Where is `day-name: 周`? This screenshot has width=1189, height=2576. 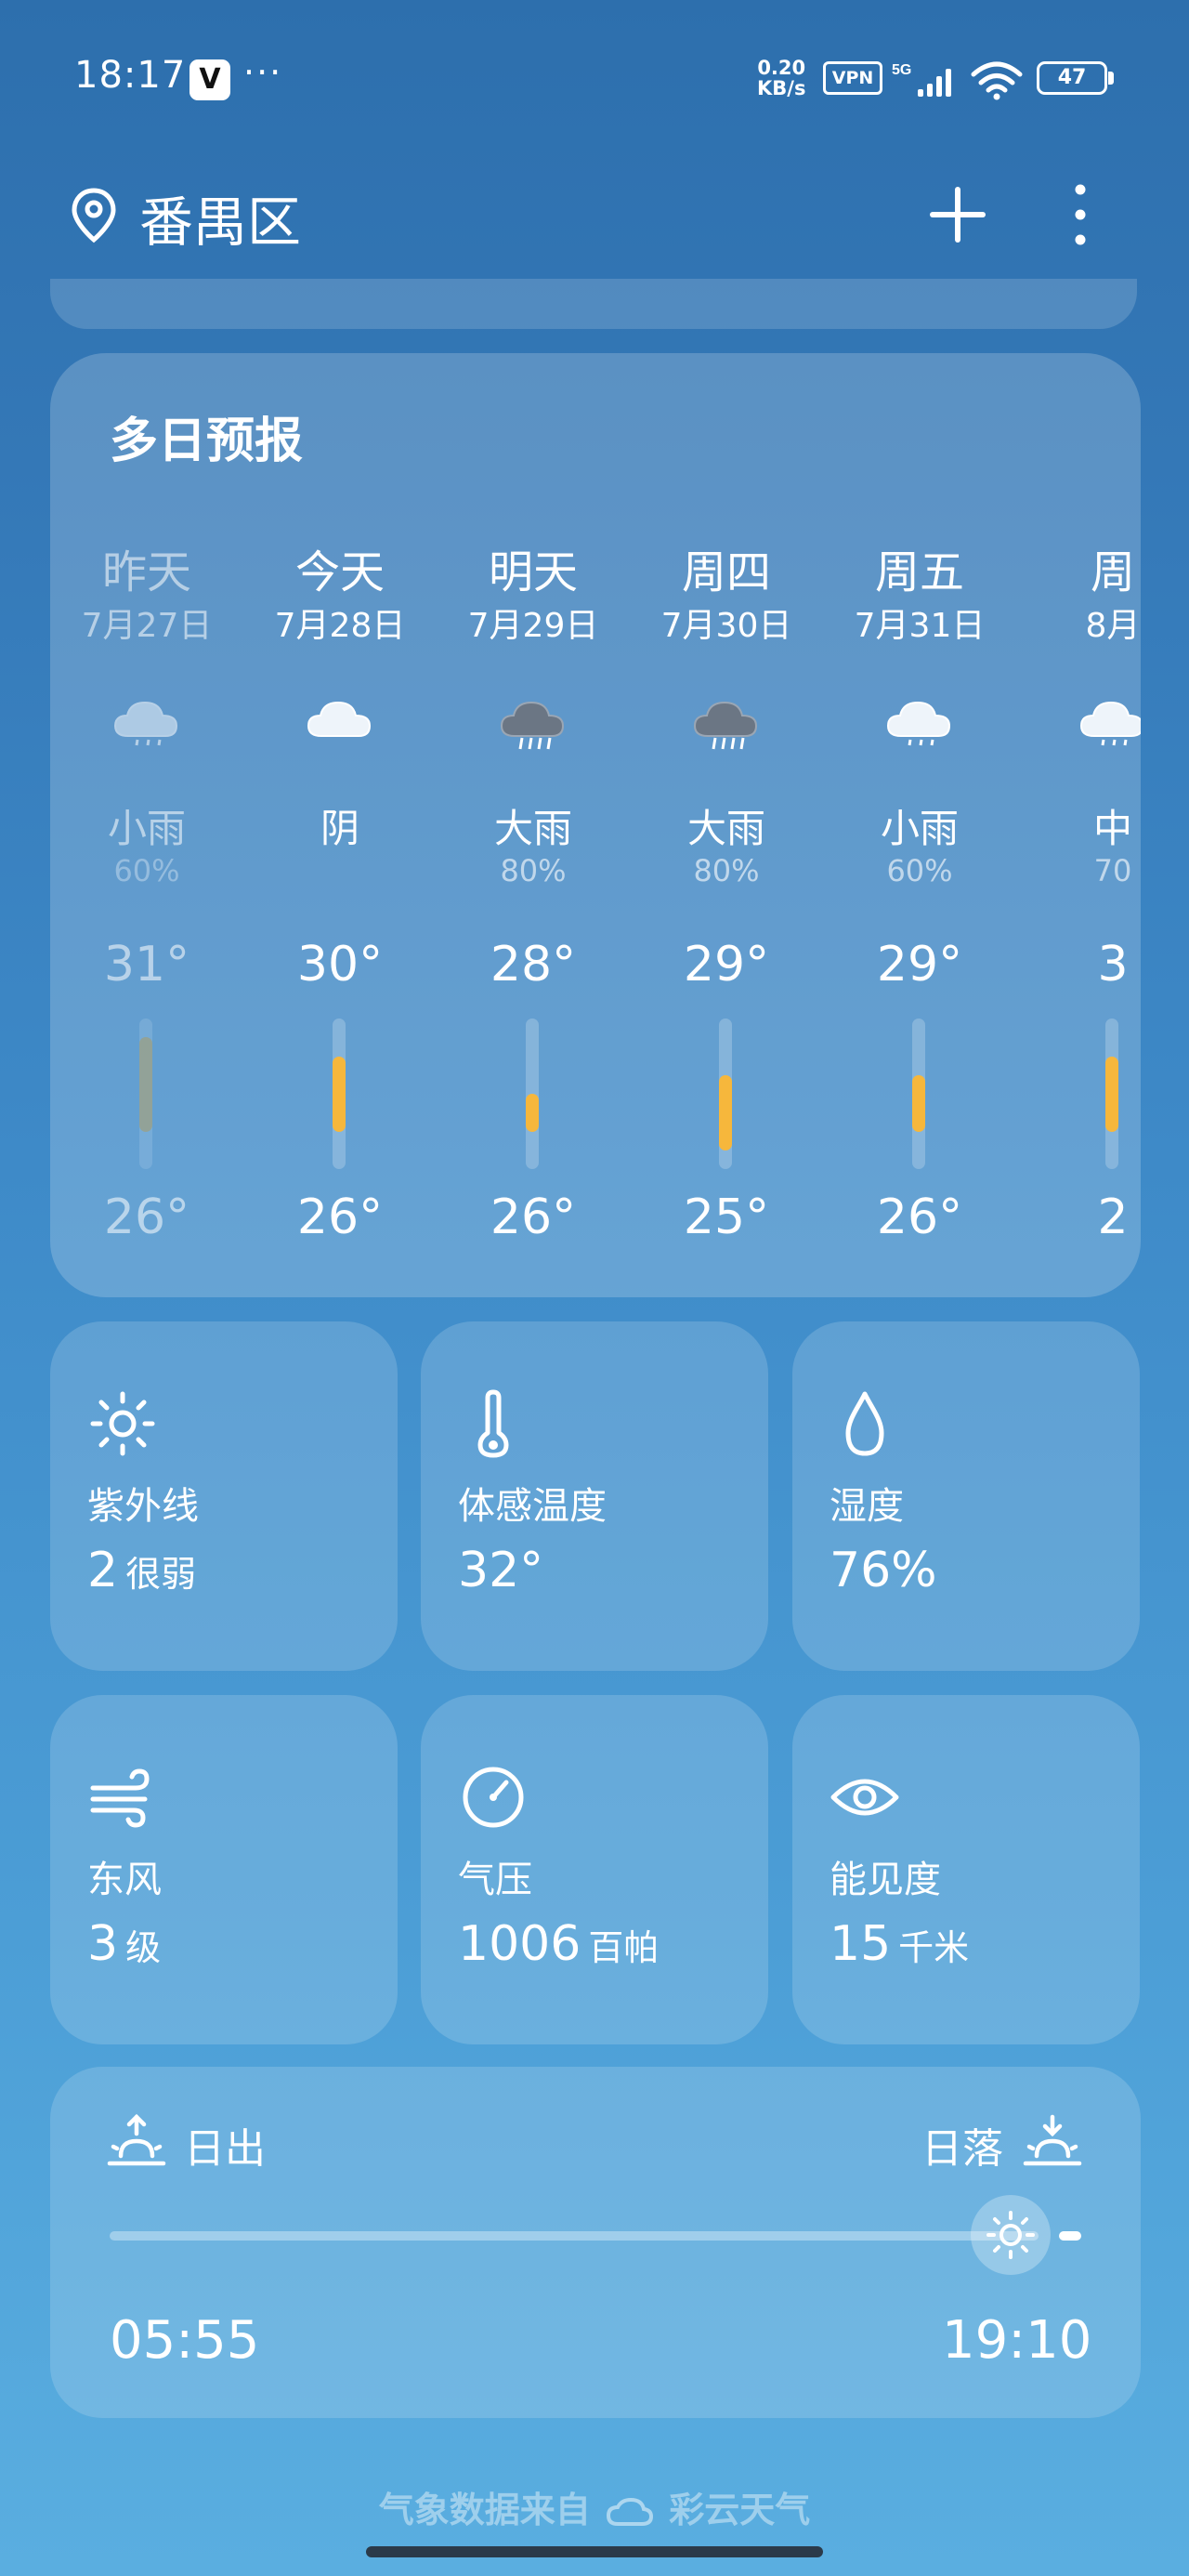
day-name: 周 is located at coordinates (1113, 572).